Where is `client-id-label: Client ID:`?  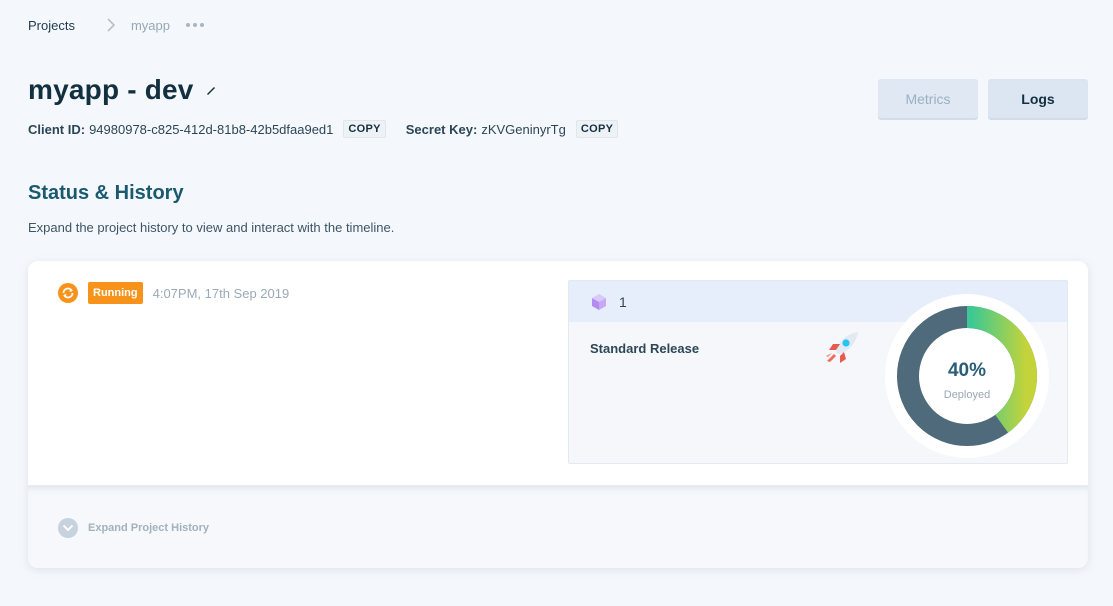 client-id-label: Client ID: is located at coordinates (57, 129).